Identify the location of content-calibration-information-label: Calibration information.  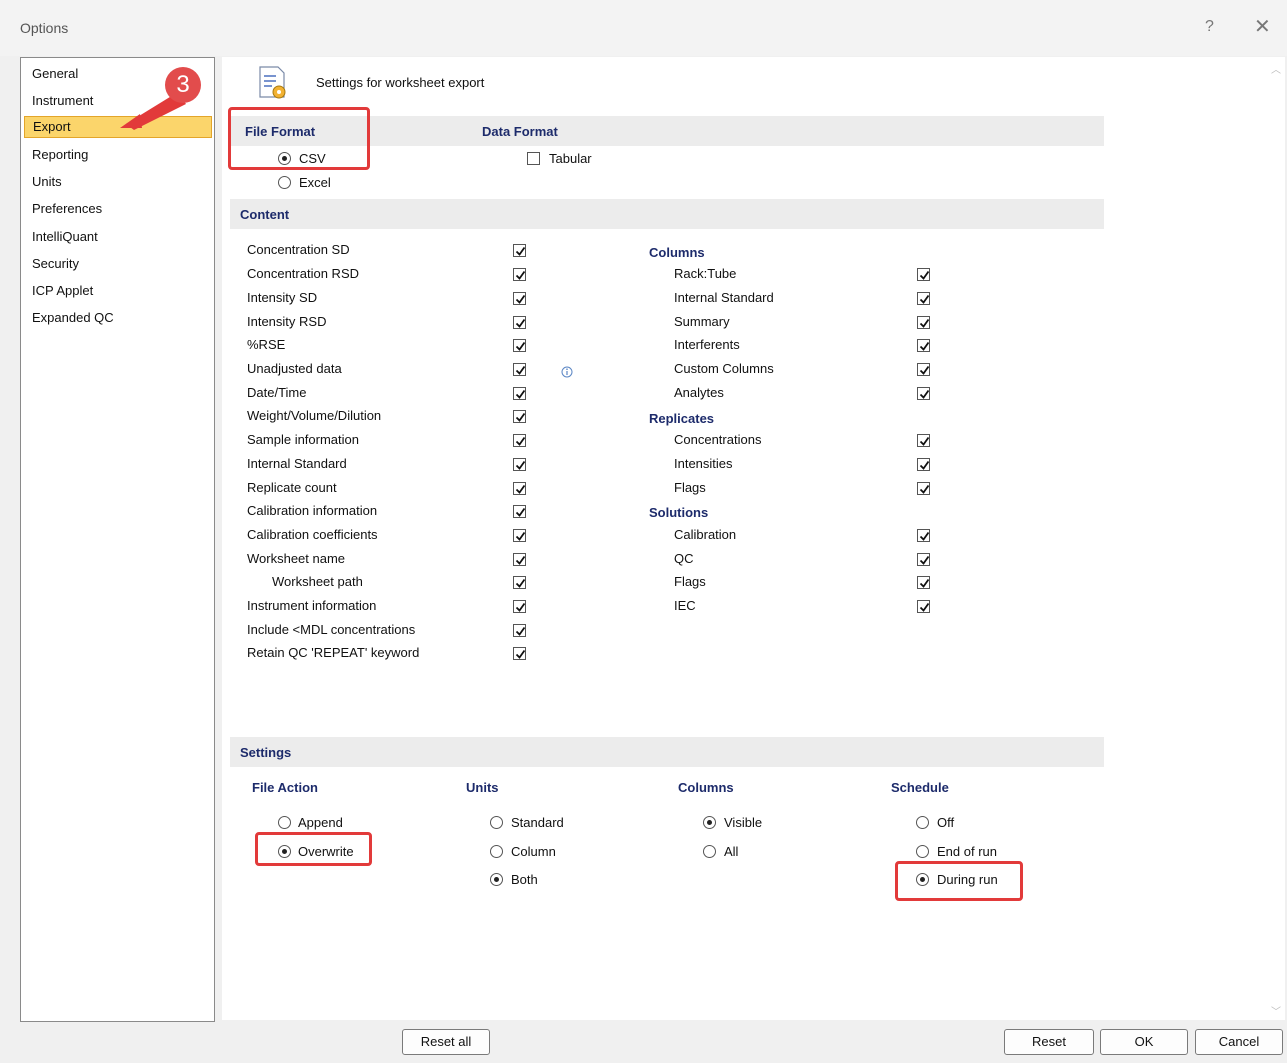
(312, 510).